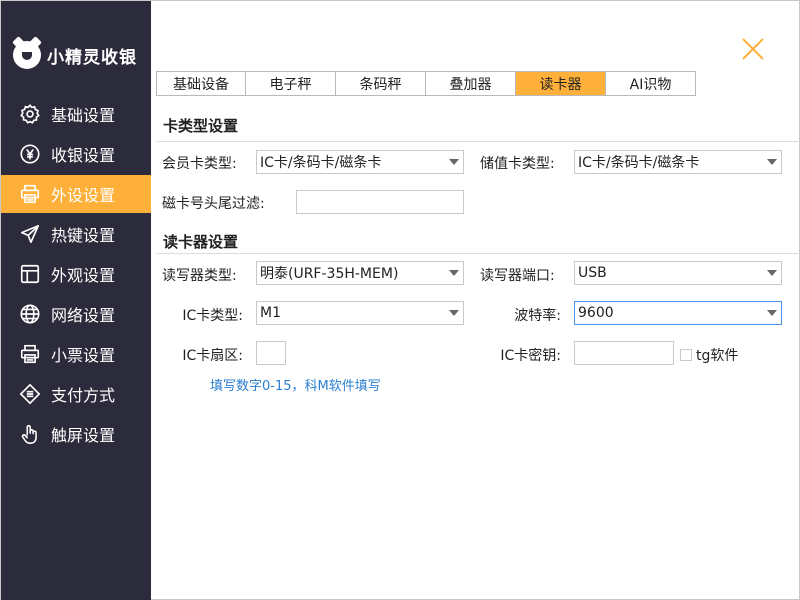 The image size is (800, 600). I want to click on member-card-type-value: IC卡/条码卡/磁条卡, so click(321, 163).